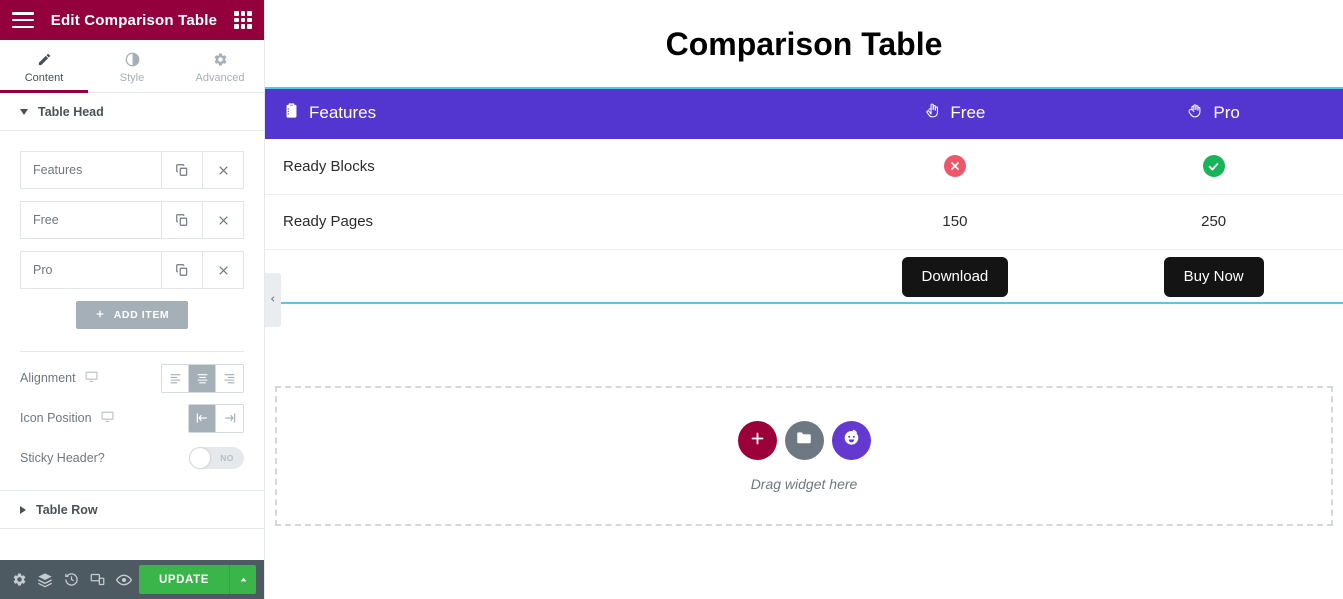  Describe the element at coordinates (141, 315) in the screenshot. I see `add-item-label: ADD ITEM` at that location.